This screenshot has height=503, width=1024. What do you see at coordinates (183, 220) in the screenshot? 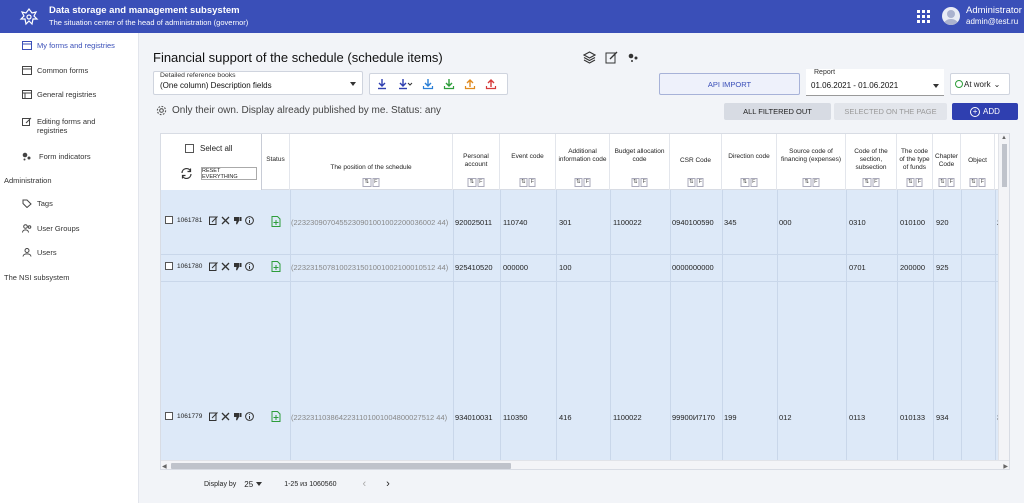
I see `row-select: 1061781` at bounding box center [183, 220].